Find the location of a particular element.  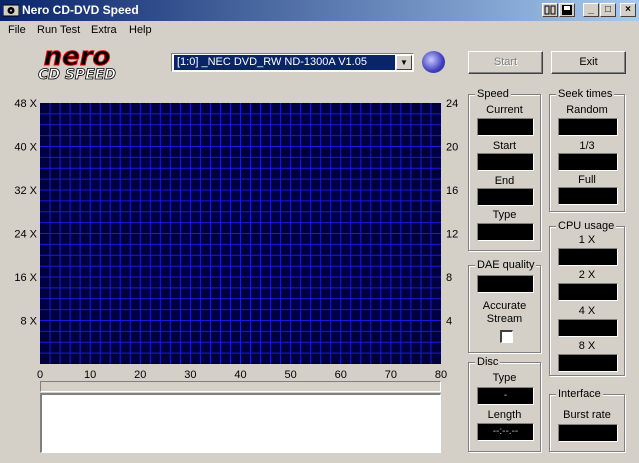

save-icon is located at coordinates (567, 10).